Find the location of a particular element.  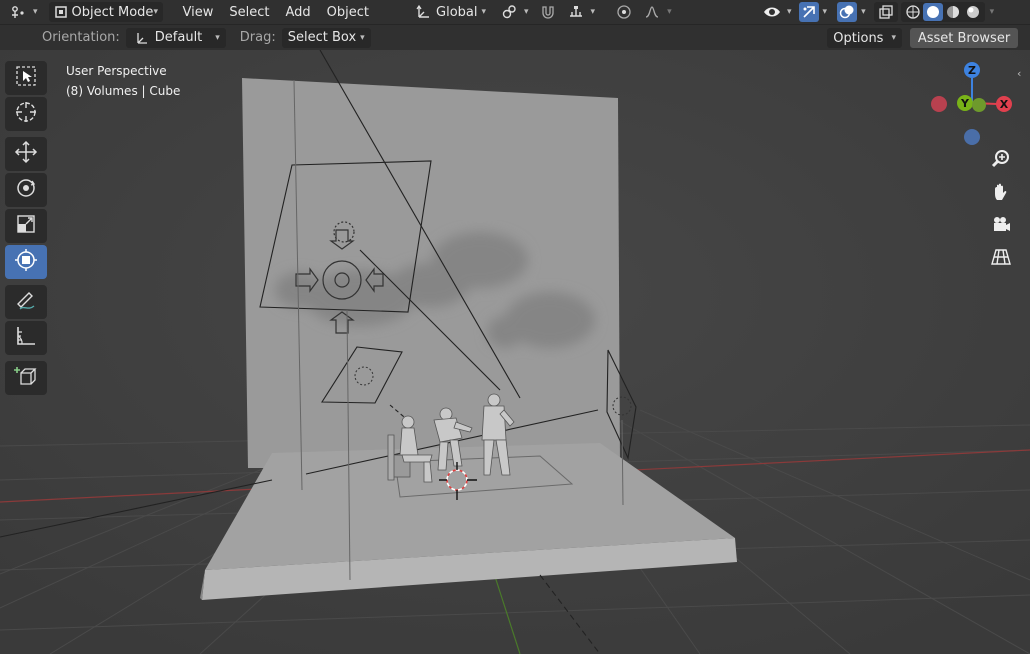

select-box-tool is located at coordinates (26, 78).